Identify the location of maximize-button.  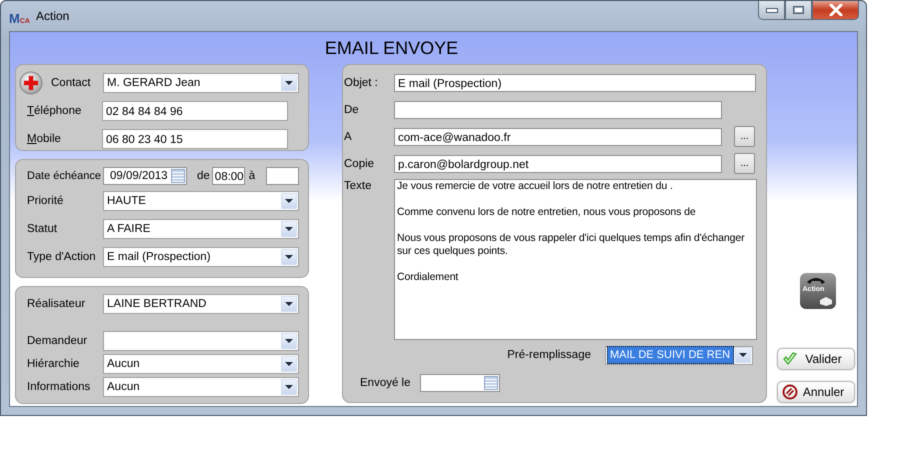
(798, 10).